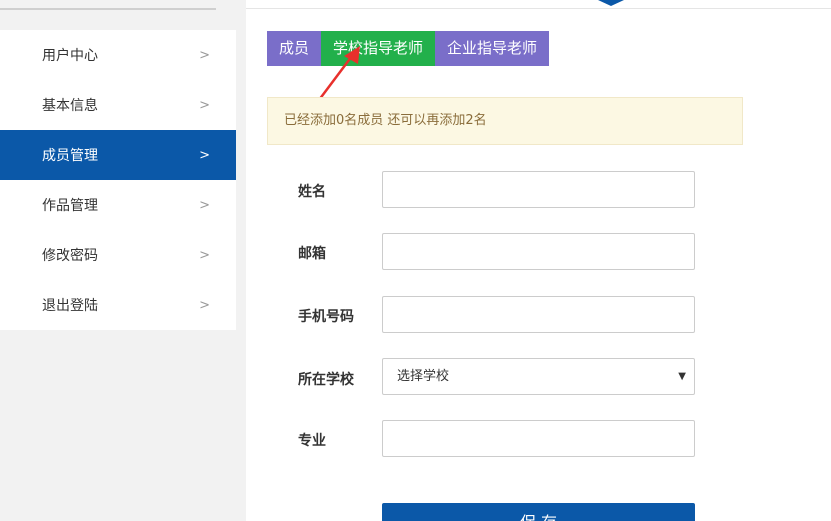 This screenshot has height=521, width=831. I want to click on email-label: 邮箱, so click(312, 254).